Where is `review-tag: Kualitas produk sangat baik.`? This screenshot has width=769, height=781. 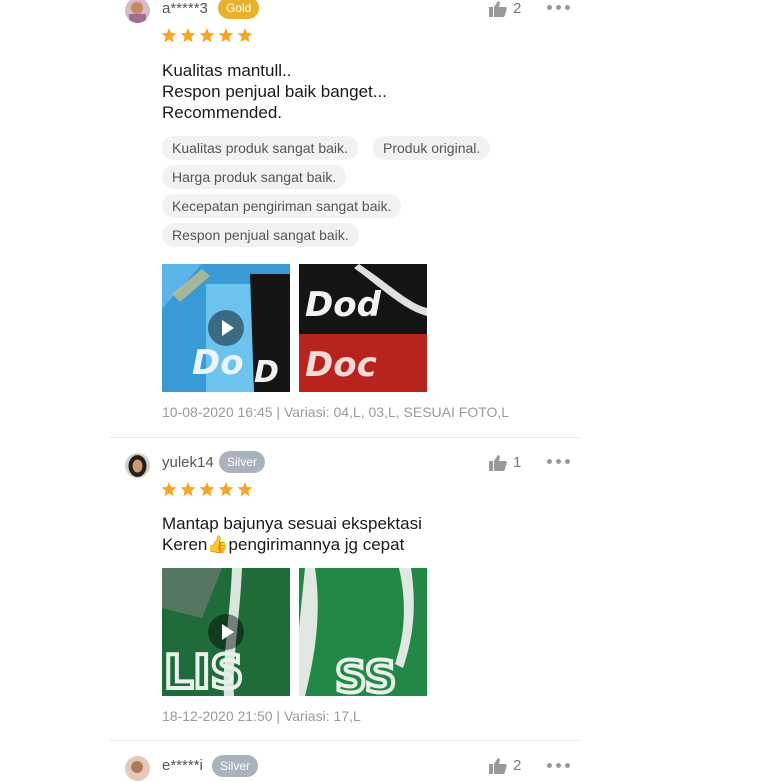
review-tag: Kualitas produk sangat baik. is located at coordinates (260, 148).